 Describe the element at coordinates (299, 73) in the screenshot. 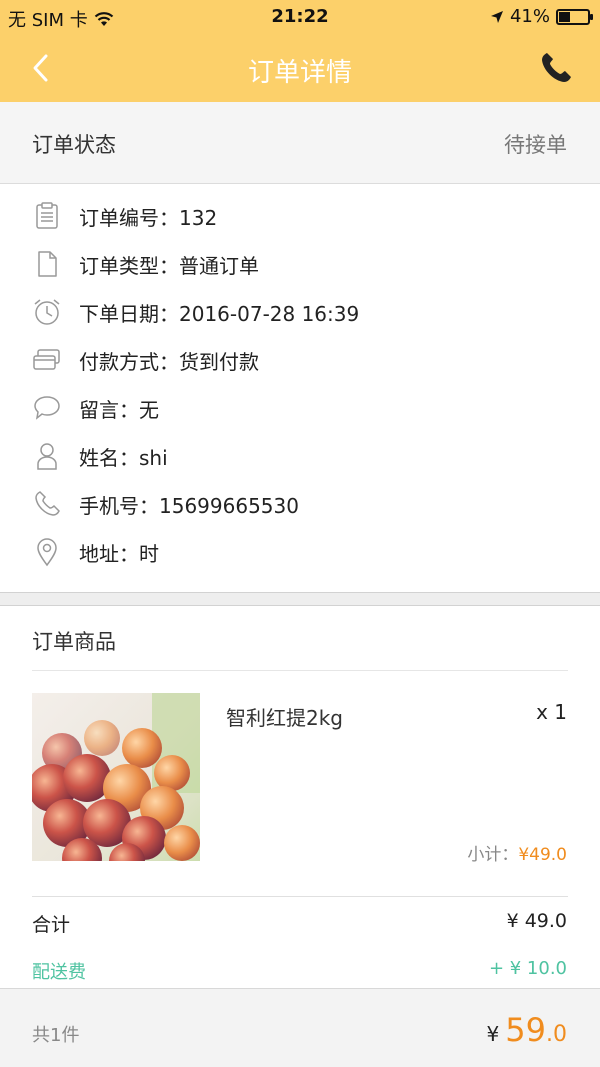

I see `page-title: 订单详情` at that location.